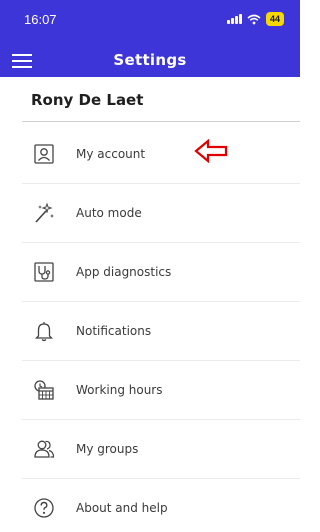  I want to click on menu-item-working-hours: Working hours, so click(161, 390).